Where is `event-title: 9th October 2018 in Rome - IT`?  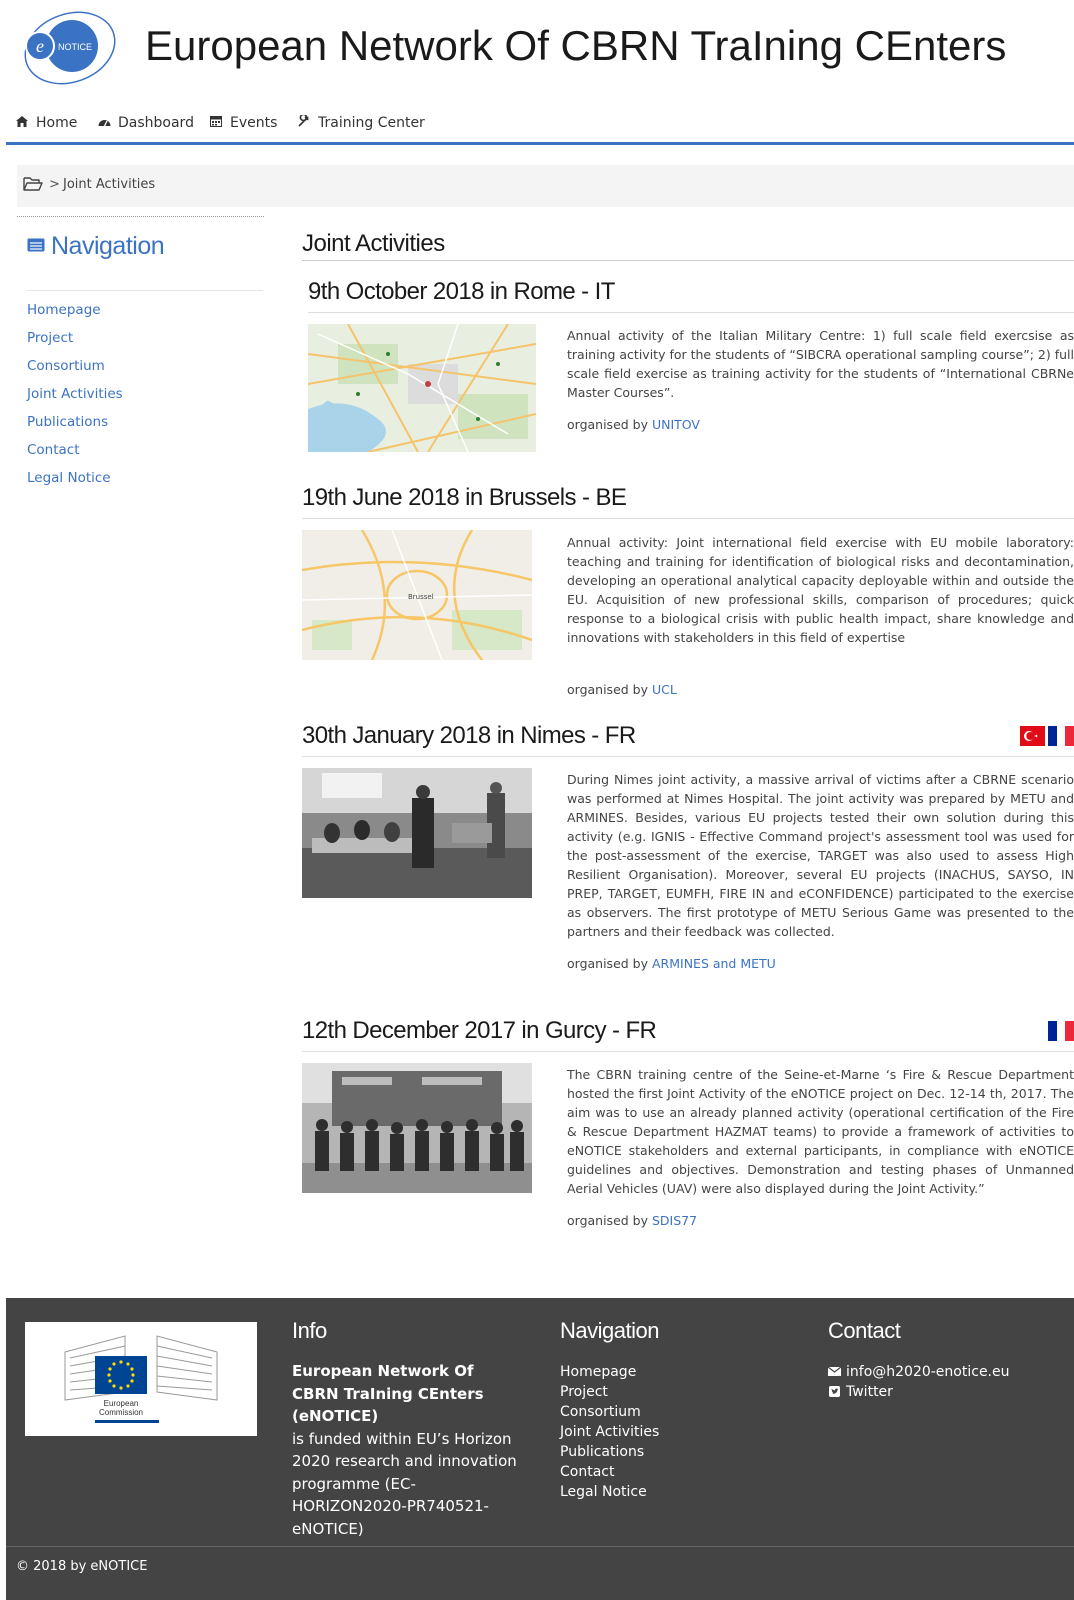 event-title: 9th October 2018 in Rome - IT is located at coordinates (461, 291).